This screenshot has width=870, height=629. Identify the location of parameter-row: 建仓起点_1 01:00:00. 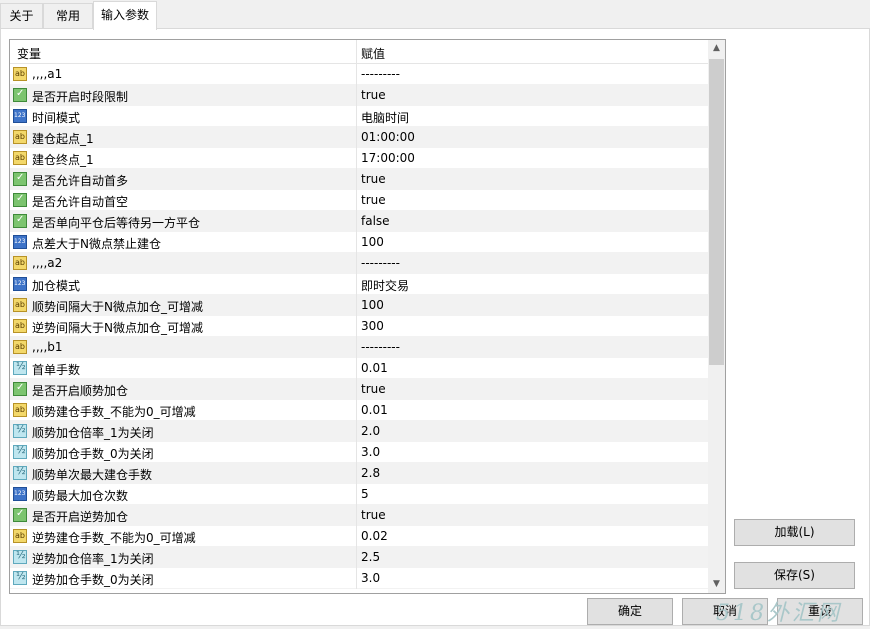
(359, 137).